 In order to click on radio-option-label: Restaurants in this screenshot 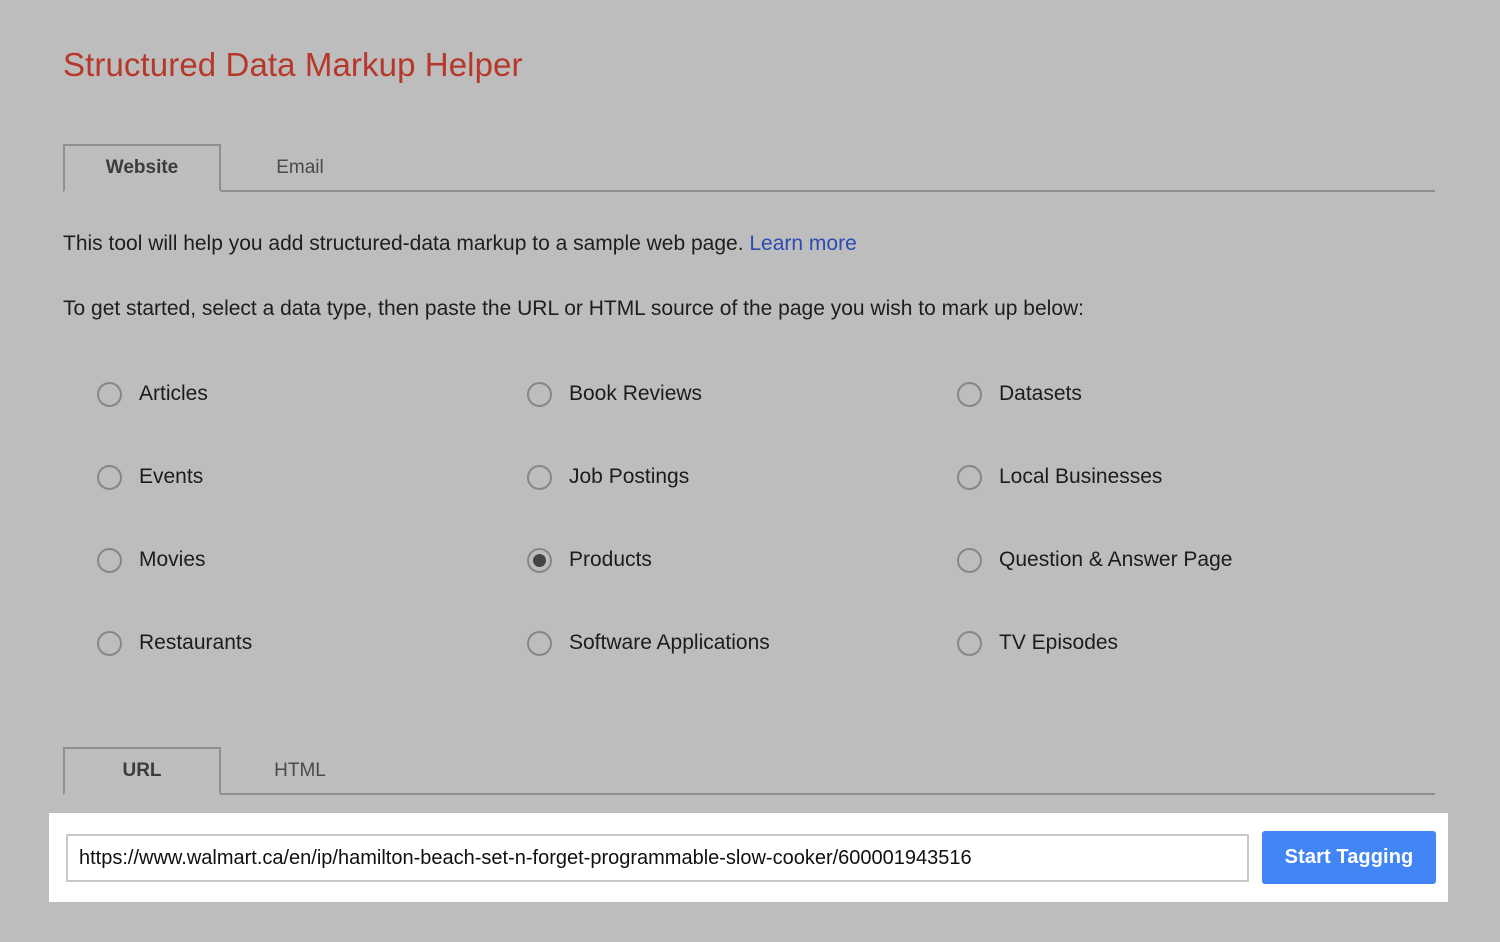, I will do `click(196, 642)`.